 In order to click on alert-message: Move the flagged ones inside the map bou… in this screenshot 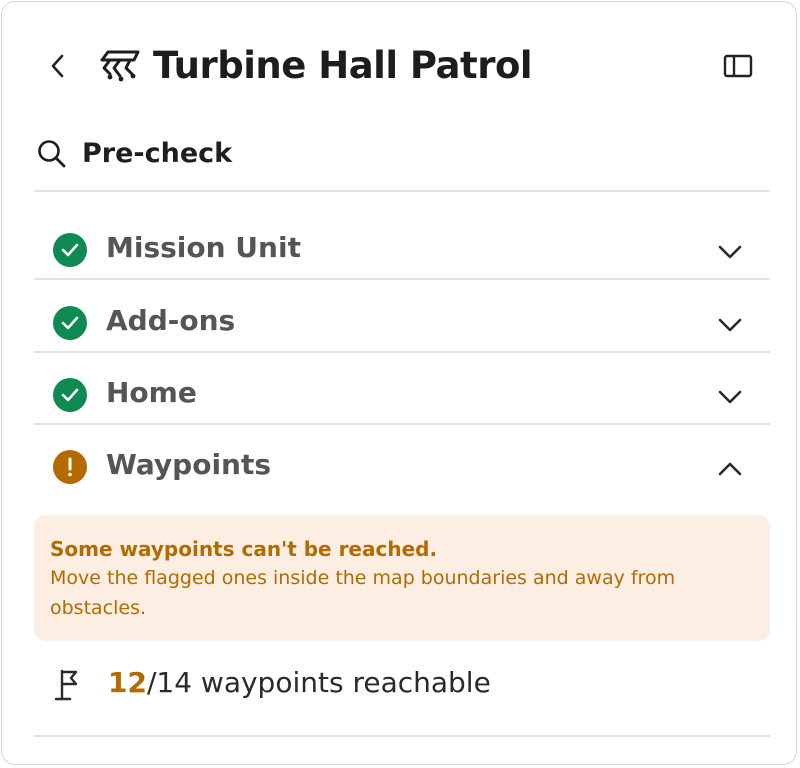, I will do `click(363, 593)`.